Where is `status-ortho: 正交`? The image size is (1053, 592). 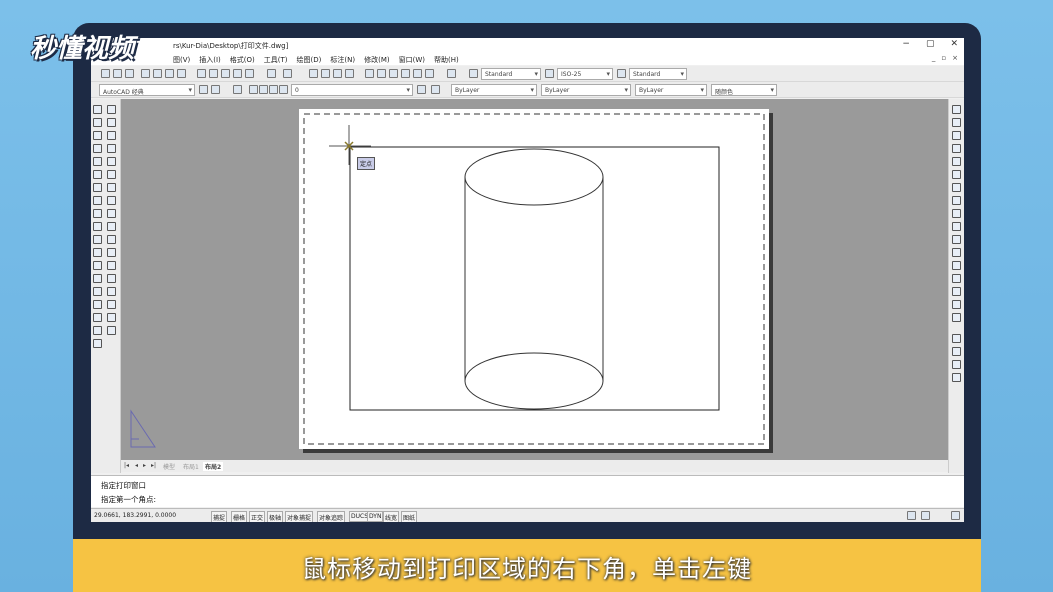 status-ortho: 正交 is located at coordinates (257, 516).